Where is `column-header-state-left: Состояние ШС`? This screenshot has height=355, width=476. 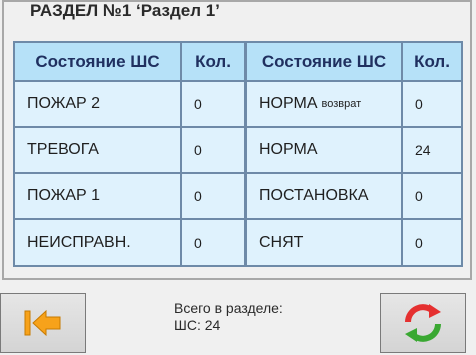
column-header-state-left: Состояние ШС is located at coordinates (97, 61).